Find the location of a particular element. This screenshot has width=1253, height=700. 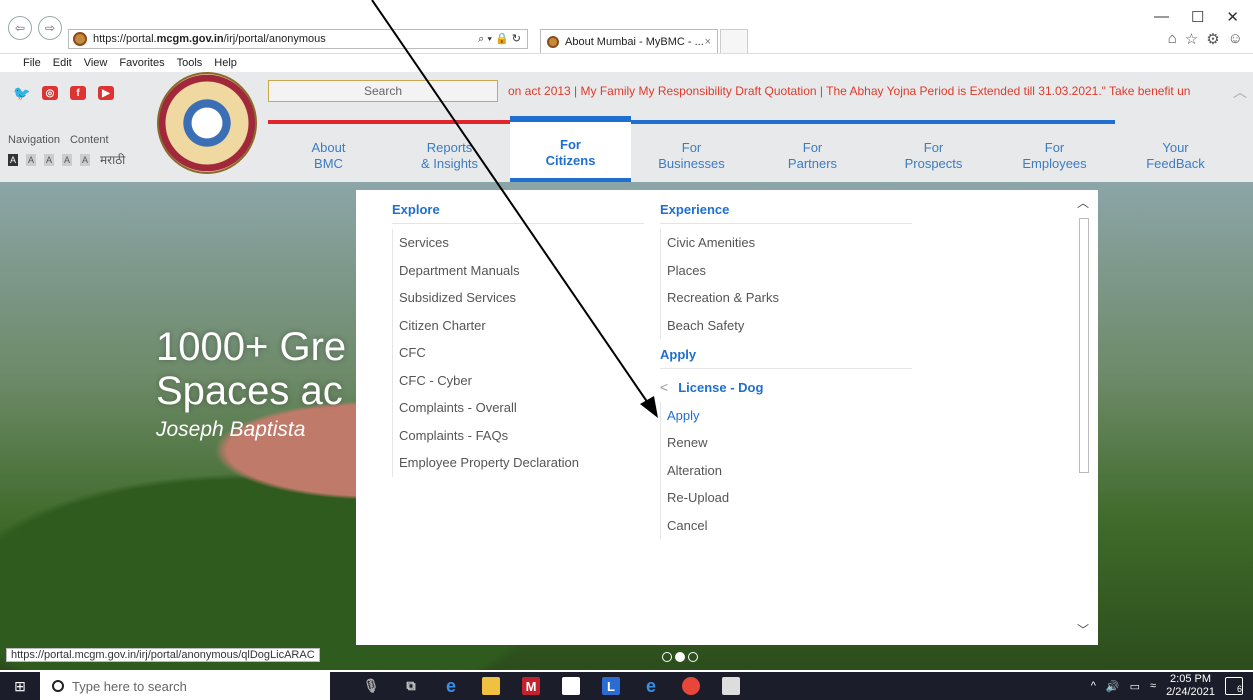

home-icon: ⌂ is located at coordinates (1172, 39).